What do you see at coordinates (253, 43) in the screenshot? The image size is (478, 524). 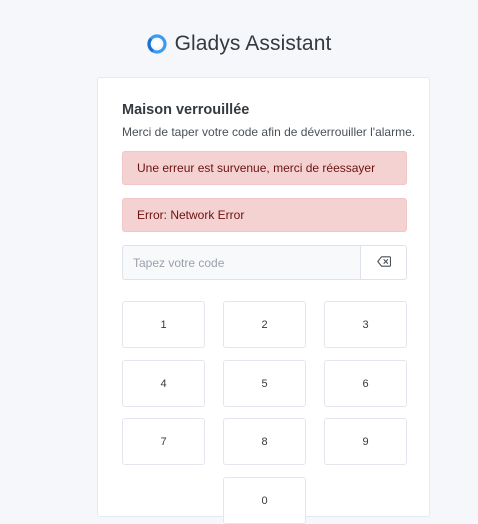 I see `brand-title: Gladys Assistant` at bounding box center [253, 43].